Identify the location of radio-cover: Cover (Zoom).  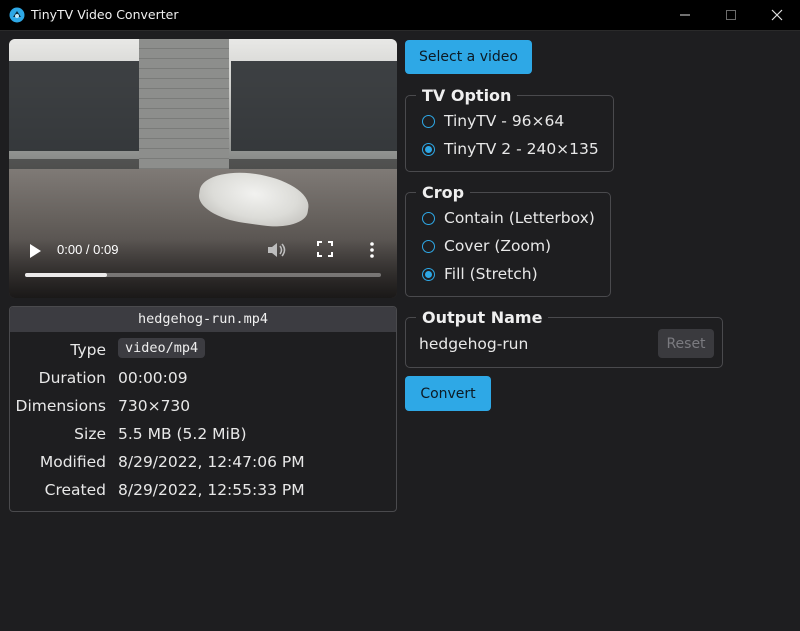
(486, 246).